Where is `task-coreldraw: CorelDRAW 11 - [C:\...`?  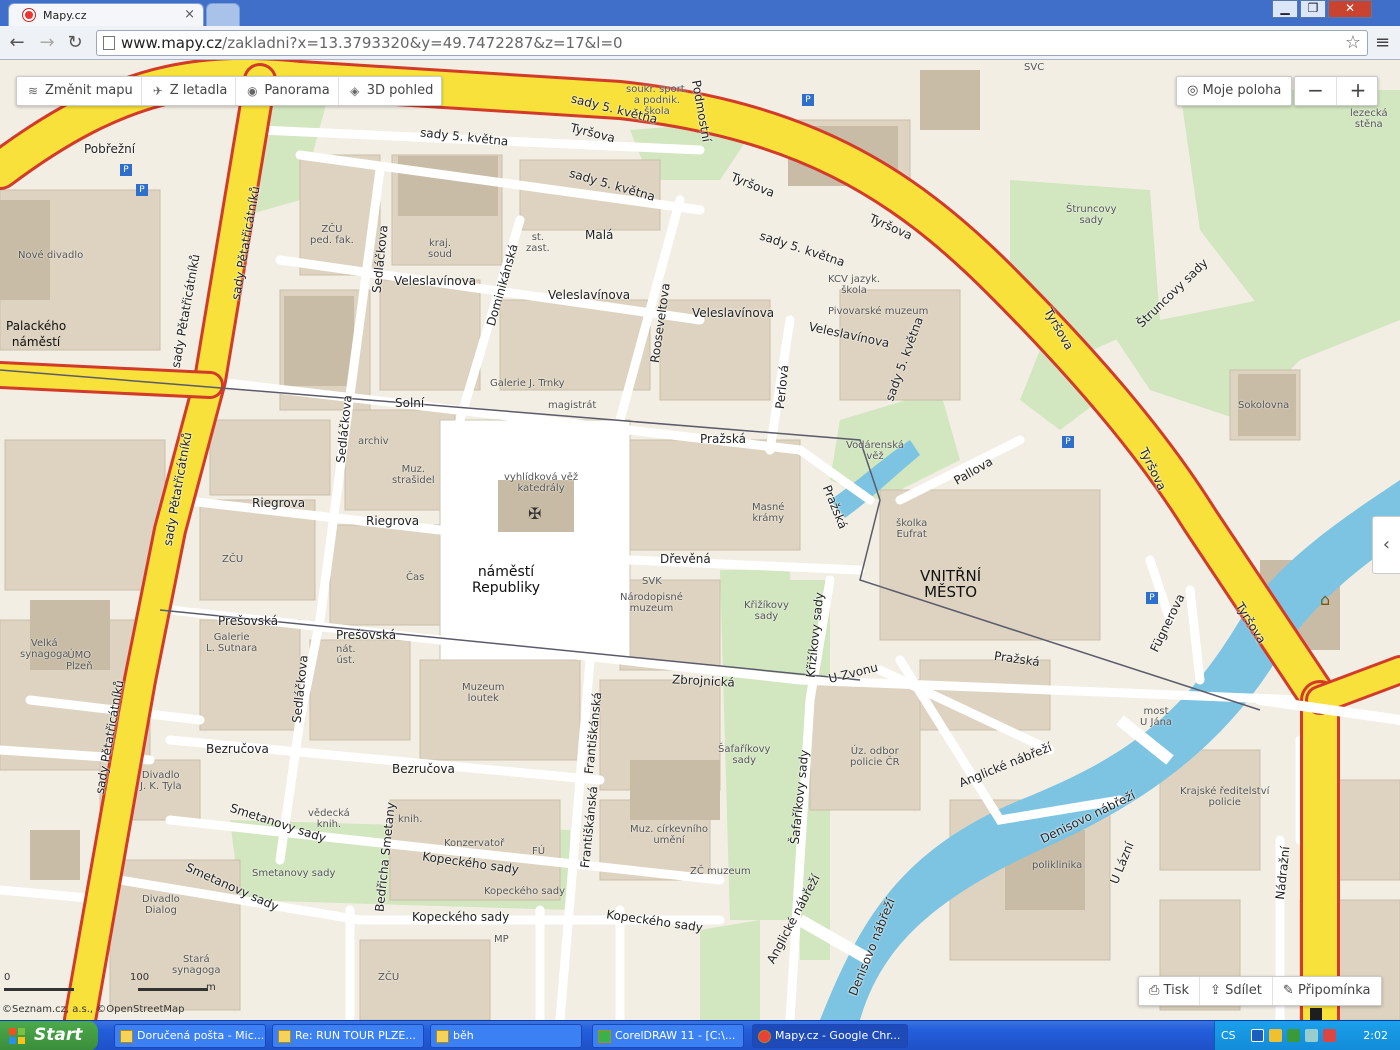
task-coreldraw: CorelDRAW 11 - [C:\... is located at coordinates (668, 1036).